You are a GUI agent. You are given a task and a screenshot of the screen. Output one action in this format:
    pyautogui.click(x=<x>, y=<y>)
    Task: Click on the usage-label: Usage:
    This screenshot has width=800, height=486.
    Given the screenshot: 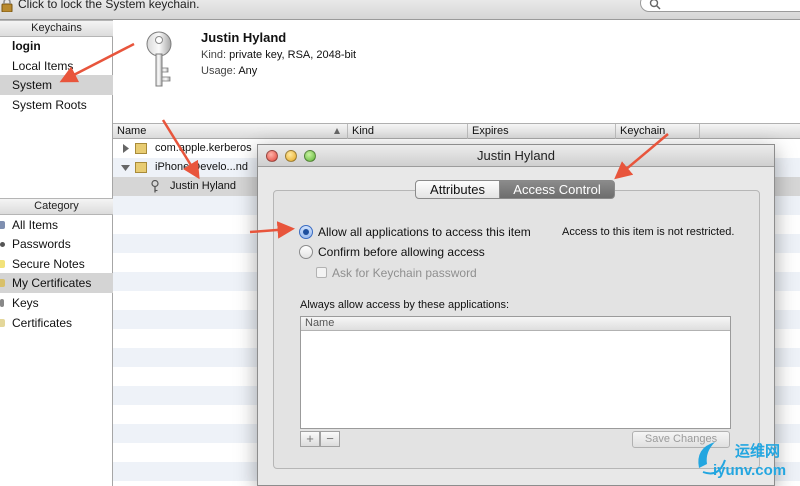 What is the action you would take?
    pyautogui.click(x=218, y=71)
    